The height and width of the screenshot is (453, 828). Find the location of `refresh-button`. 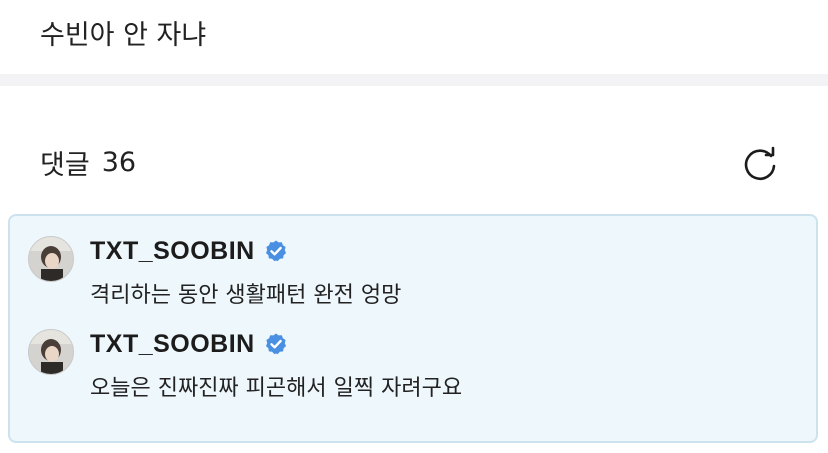

refresh-button is located at coordinates (760, 164).